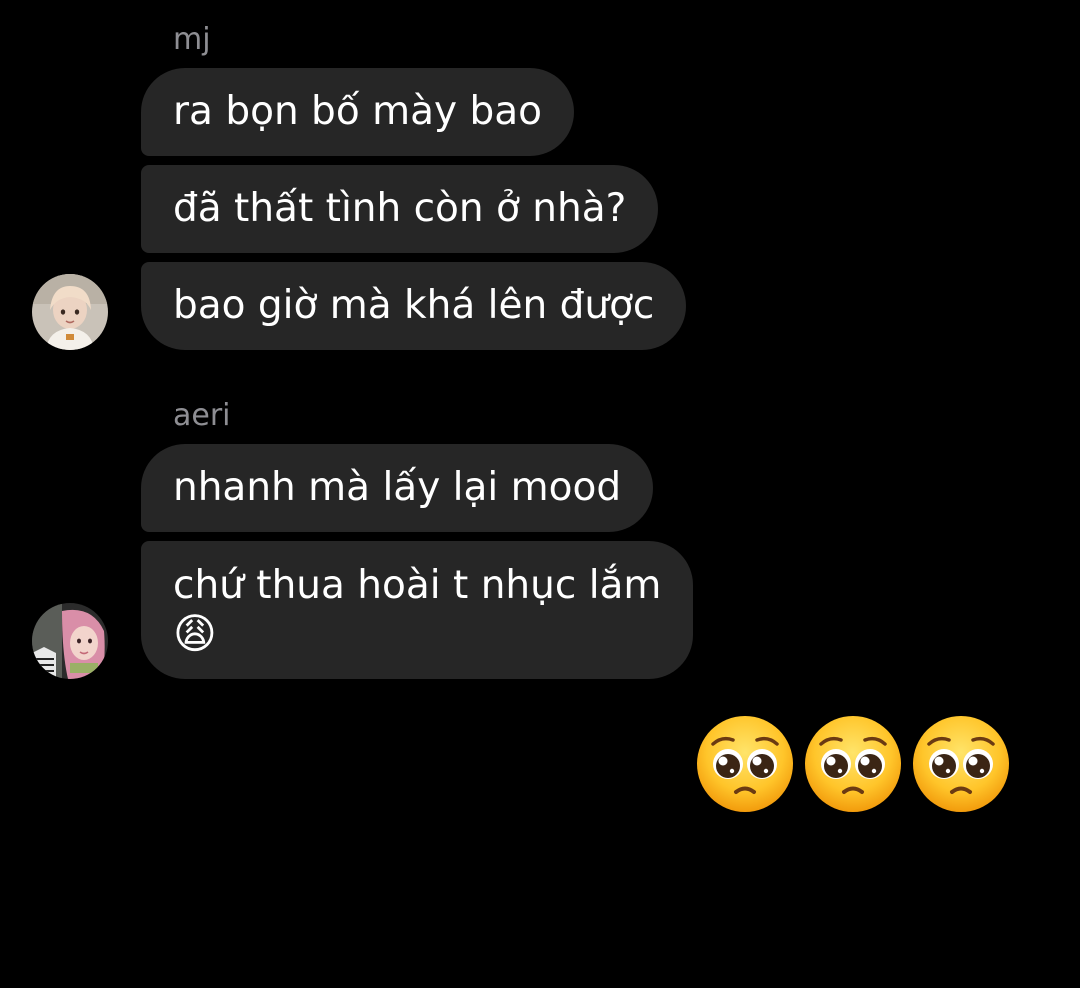  Describe the element at coordinates (417, 610) in the screenshot. I see `message-bubble: chứ thua hoài t nhục lắm 😩` at that location.